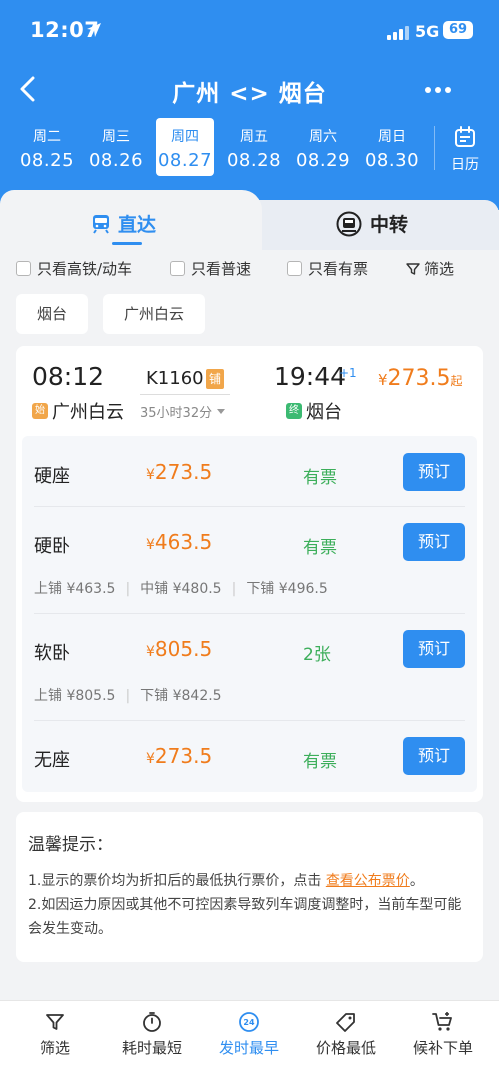  I want to click on filter-putong-checkbox: 只看普速, so click(210, 268).